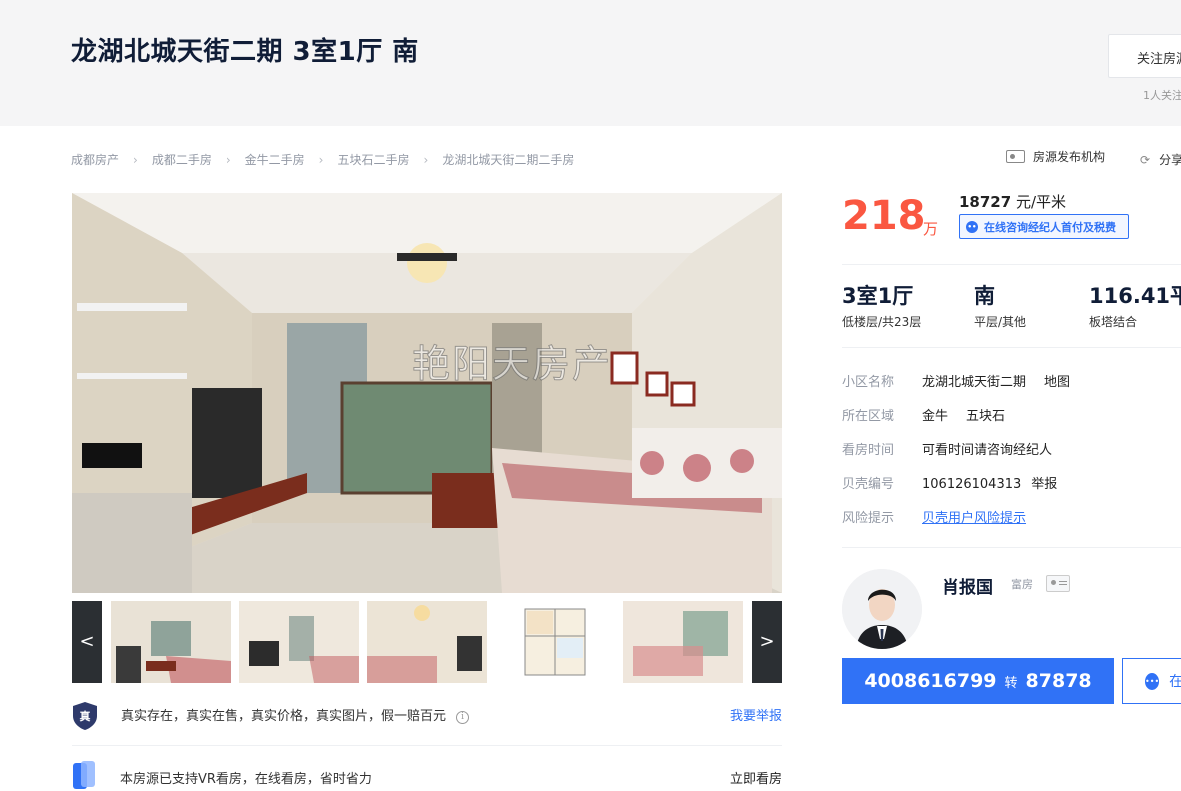 The height and width of the screenshot is (791, 1181). Describe the element at coordinates (930, 681) in the screenshot. I see `phone-main: 4008616799` at that location.